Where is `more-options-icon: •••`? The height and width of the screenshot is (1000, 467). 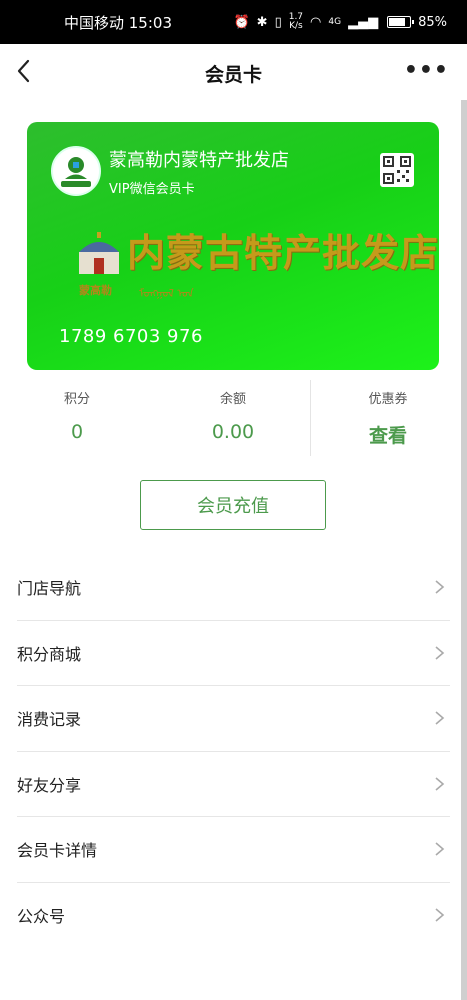 more-options-icon: ••• is located at coordinates (426, 70).